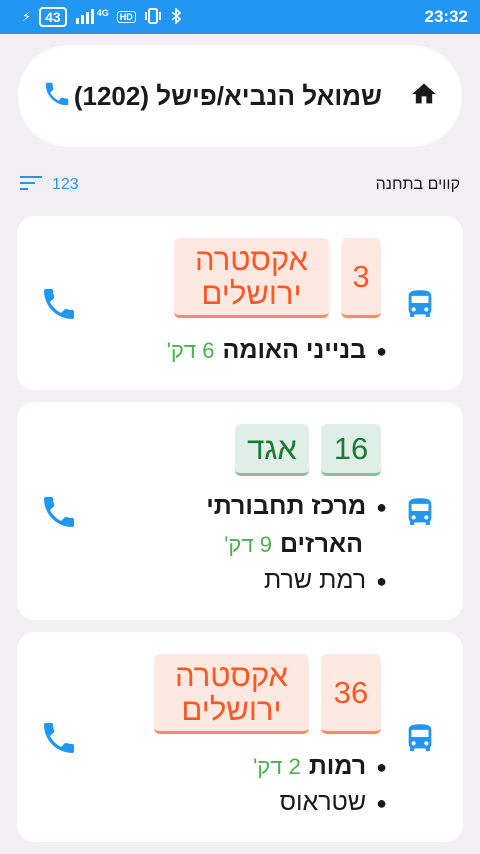 The height and width of the screenshot is (854, 480). I want to click on stop-name: מרכז תחבורתי, so click(286, 506).